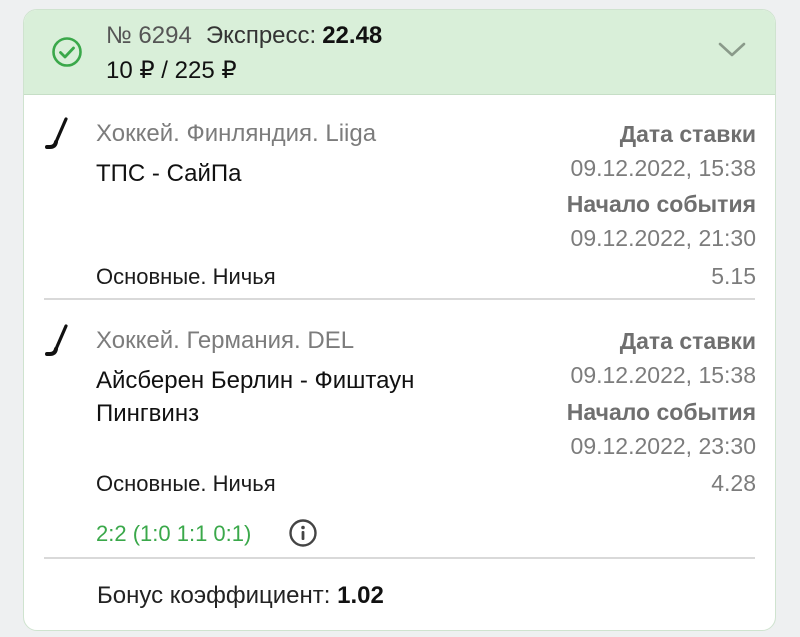 The width and height of the screenshot is (800, 637). What do you see at coordinates (261, 35) in the screenshot?
I see `bet-type: Экспресс:` at bounding box center [261, 35].